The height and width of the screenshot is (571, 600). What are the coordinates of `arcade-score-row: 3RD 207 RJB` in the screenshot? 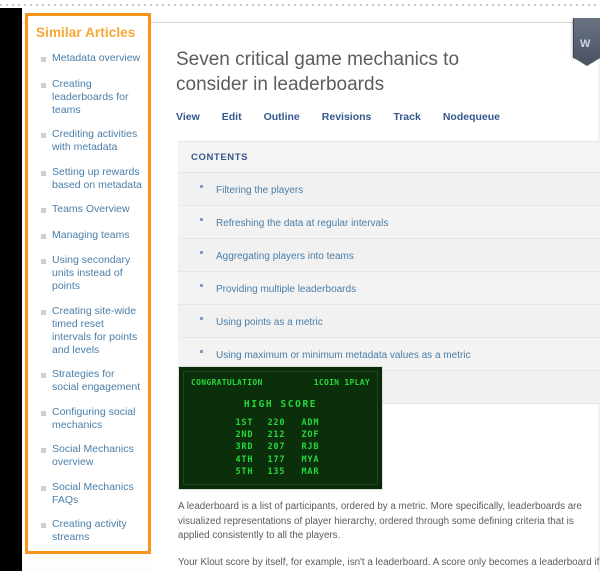 It's located at (280, 447).